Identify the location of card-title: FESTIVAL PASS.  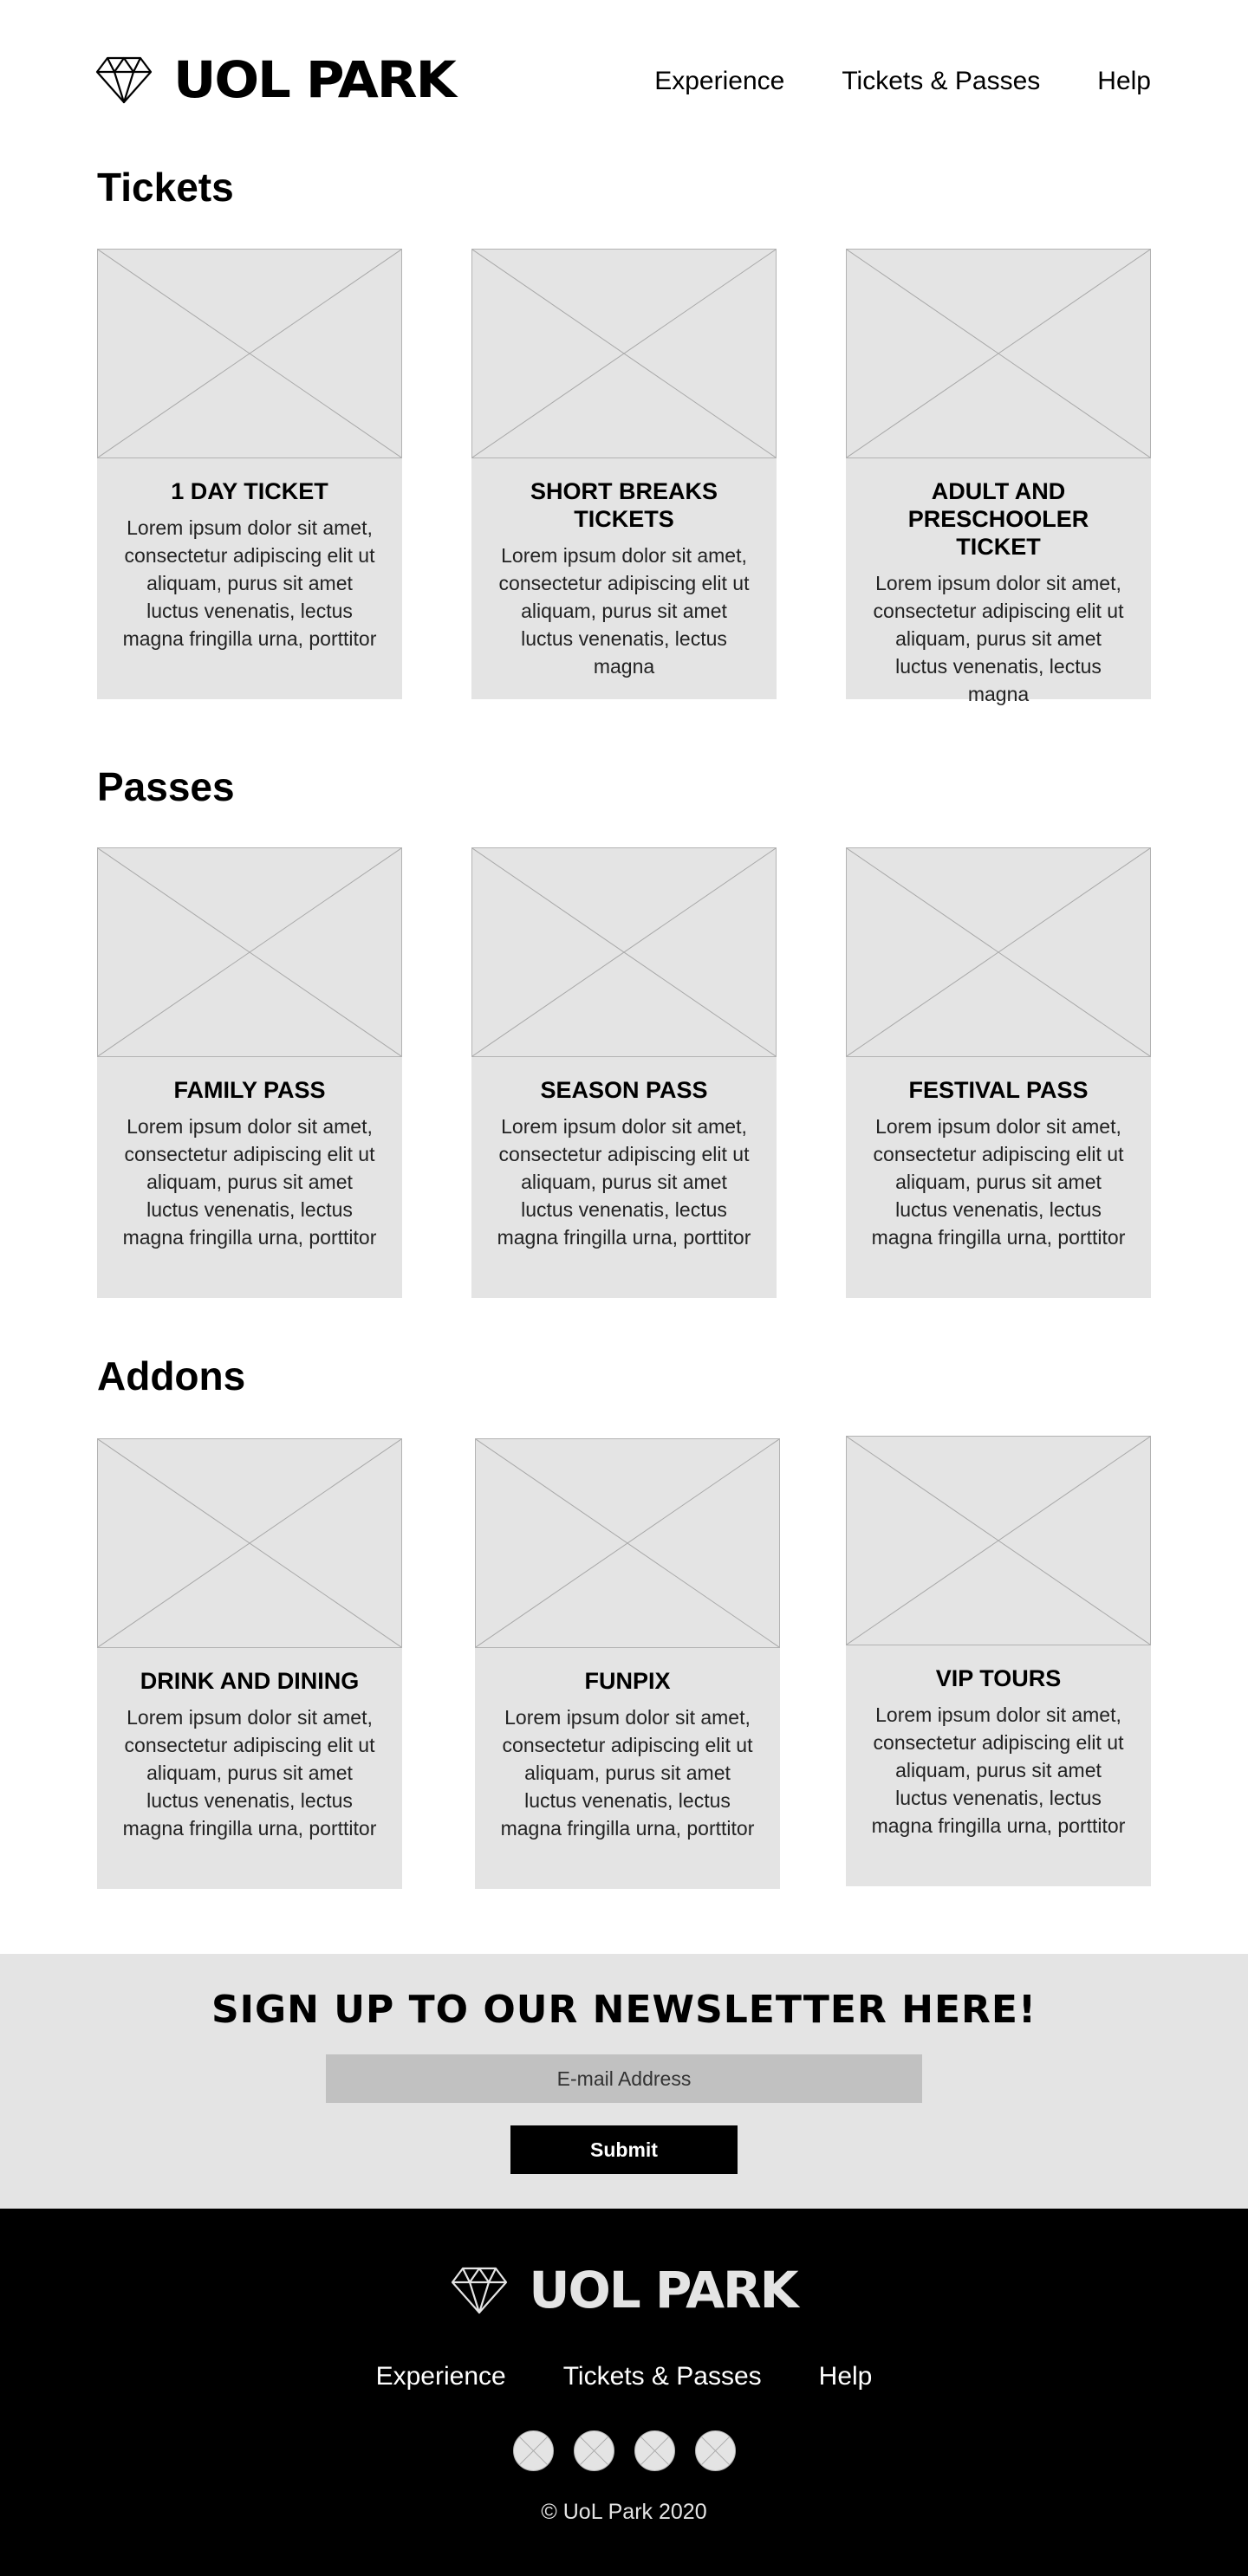
(998, 1090).